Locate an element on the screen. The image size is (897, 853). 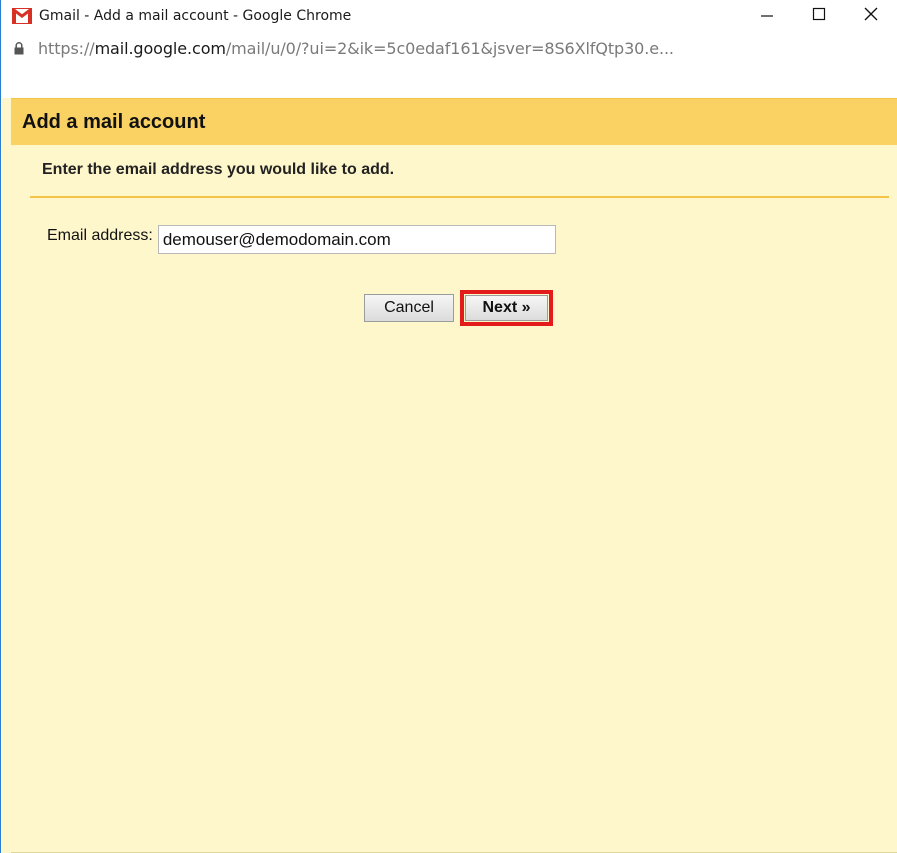
next-button: Next » is located at coordinates (506, 308).